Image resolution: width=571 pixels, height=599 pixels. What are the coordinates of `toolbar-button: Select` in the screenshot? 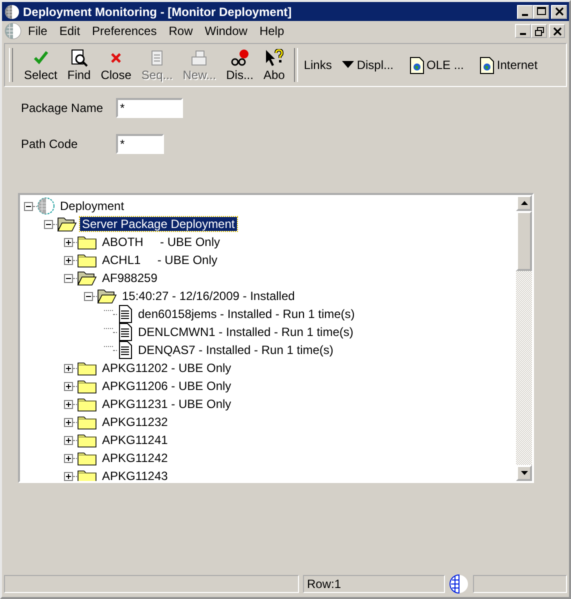 It's located at (40, 65).